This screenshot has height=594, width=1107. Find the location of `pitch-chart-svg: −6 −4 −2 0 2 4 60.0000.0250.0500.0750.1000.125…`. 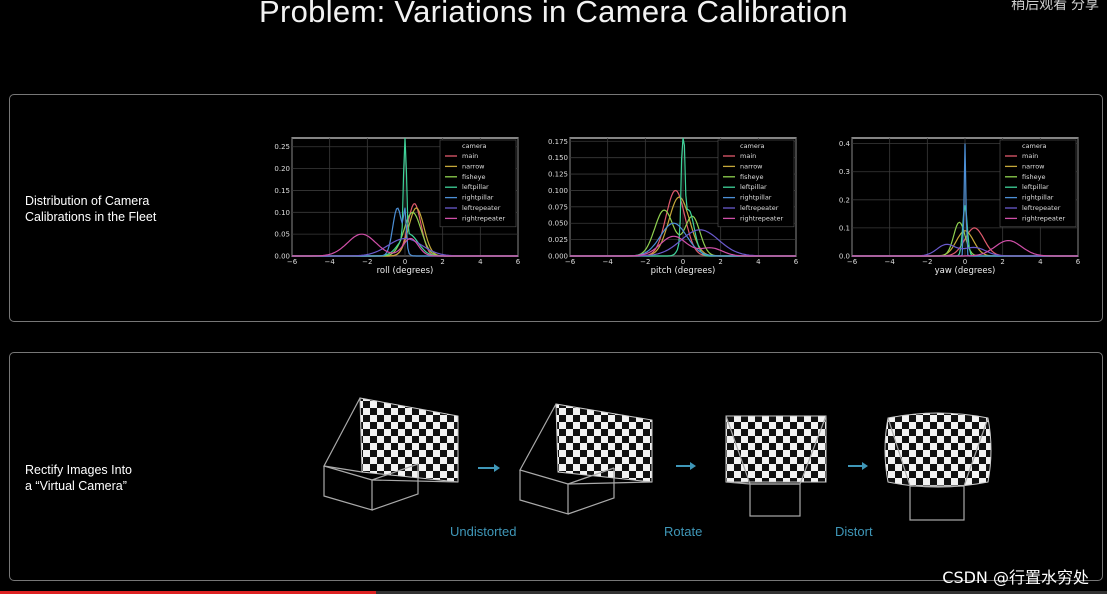

pitch-chart-svg: −6 −4 −2 0 2 4 60.0000.0250.0500.0750.1000.125… is located at coordinates (673, 206).